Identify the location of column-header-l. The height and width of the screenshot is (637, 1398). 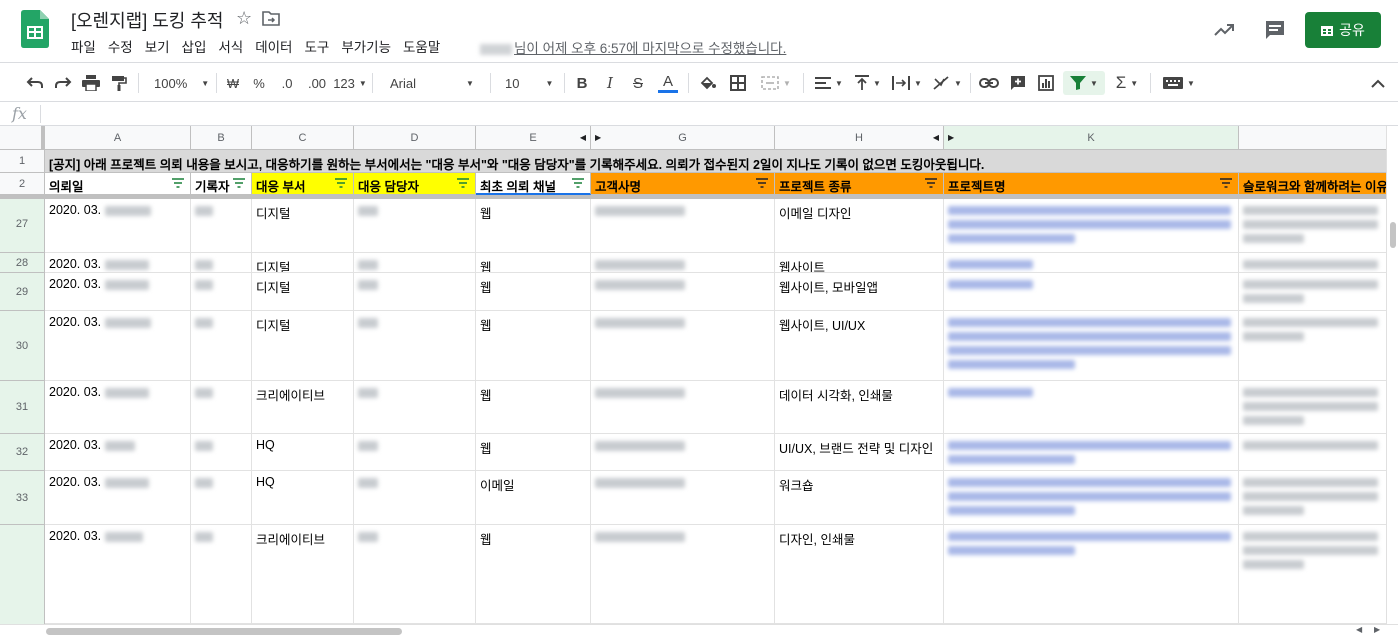
(1312, 138).